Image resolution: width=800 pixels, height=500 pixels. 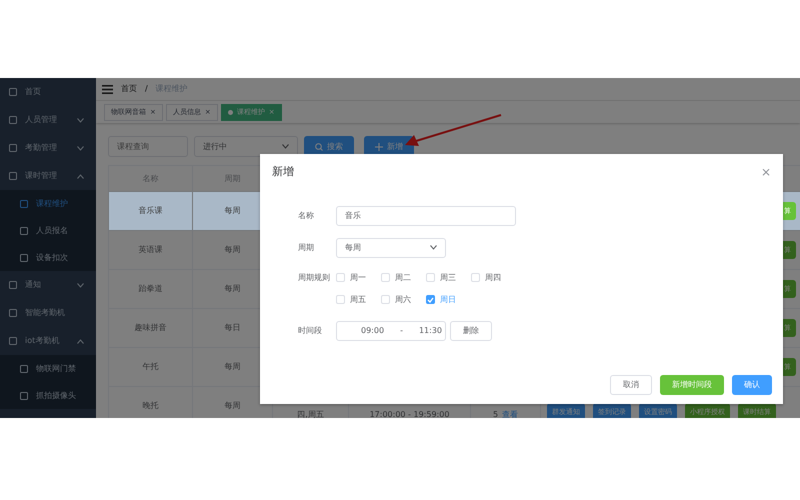 What do you see at coordinates (129, 89) in the screenshot?
I see `breadcrumb-item: 首页` at bounding box center [129, 89].